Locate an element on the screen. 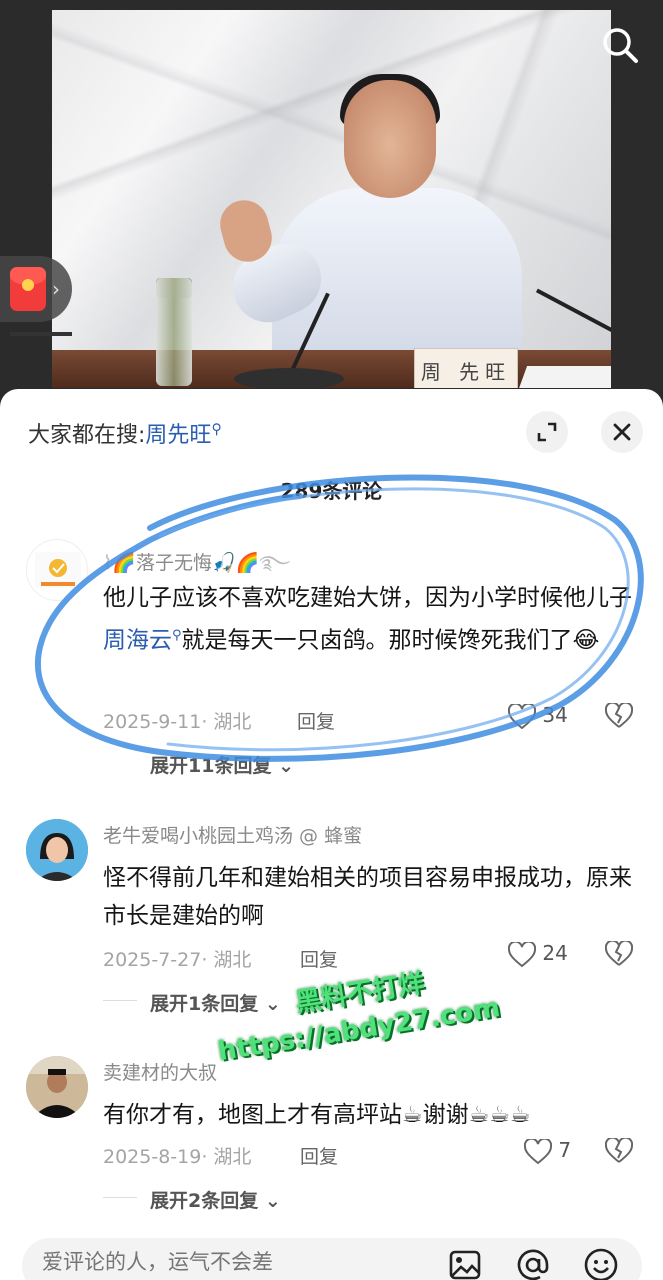 This screenshot has width=663, height=1280. comment-input-bar is located at coordinates (331, 1253).